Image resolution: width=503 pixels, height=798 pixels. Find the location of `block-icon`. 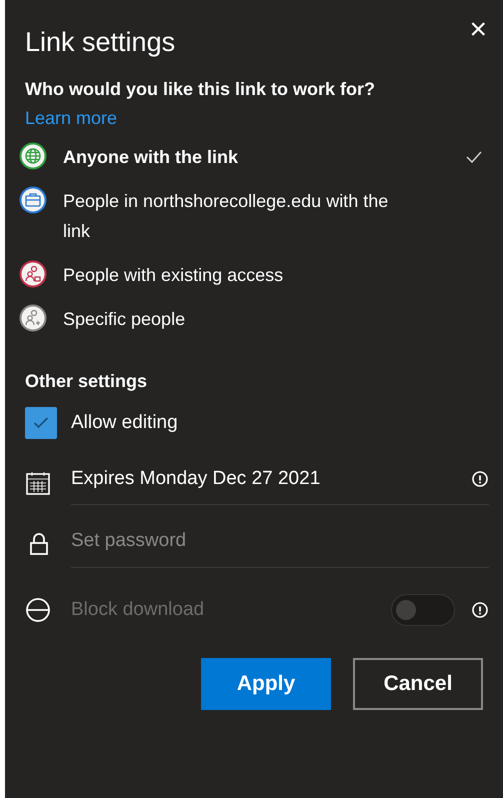

block-icon is located at coordinates (38, 610).